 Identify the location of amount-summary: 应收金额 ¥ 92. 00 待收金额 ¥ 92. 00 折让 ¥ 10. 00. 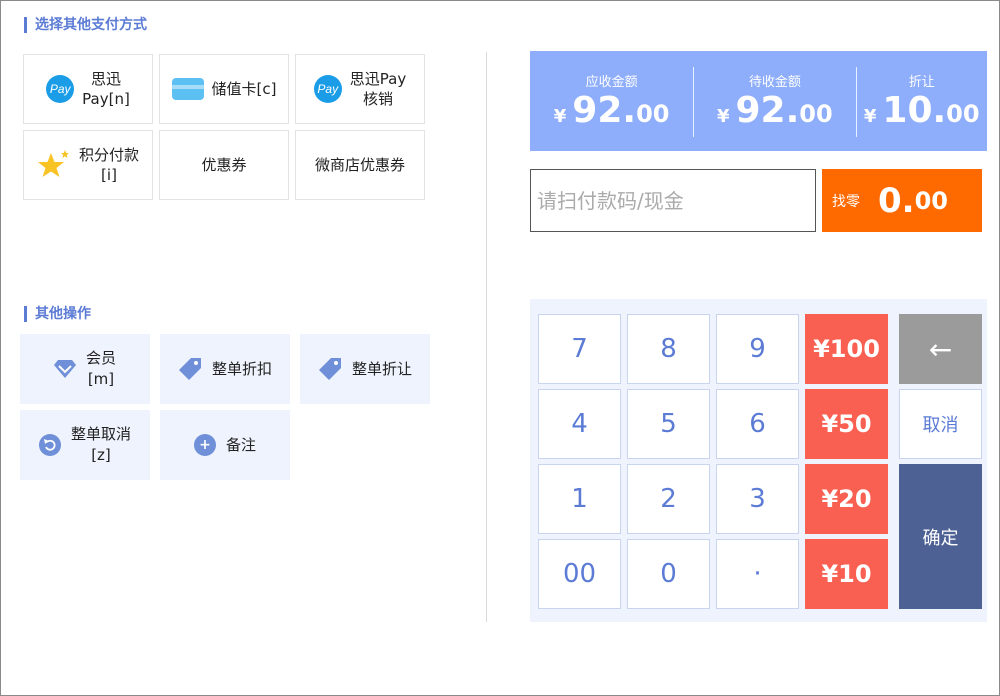
(758, 101).